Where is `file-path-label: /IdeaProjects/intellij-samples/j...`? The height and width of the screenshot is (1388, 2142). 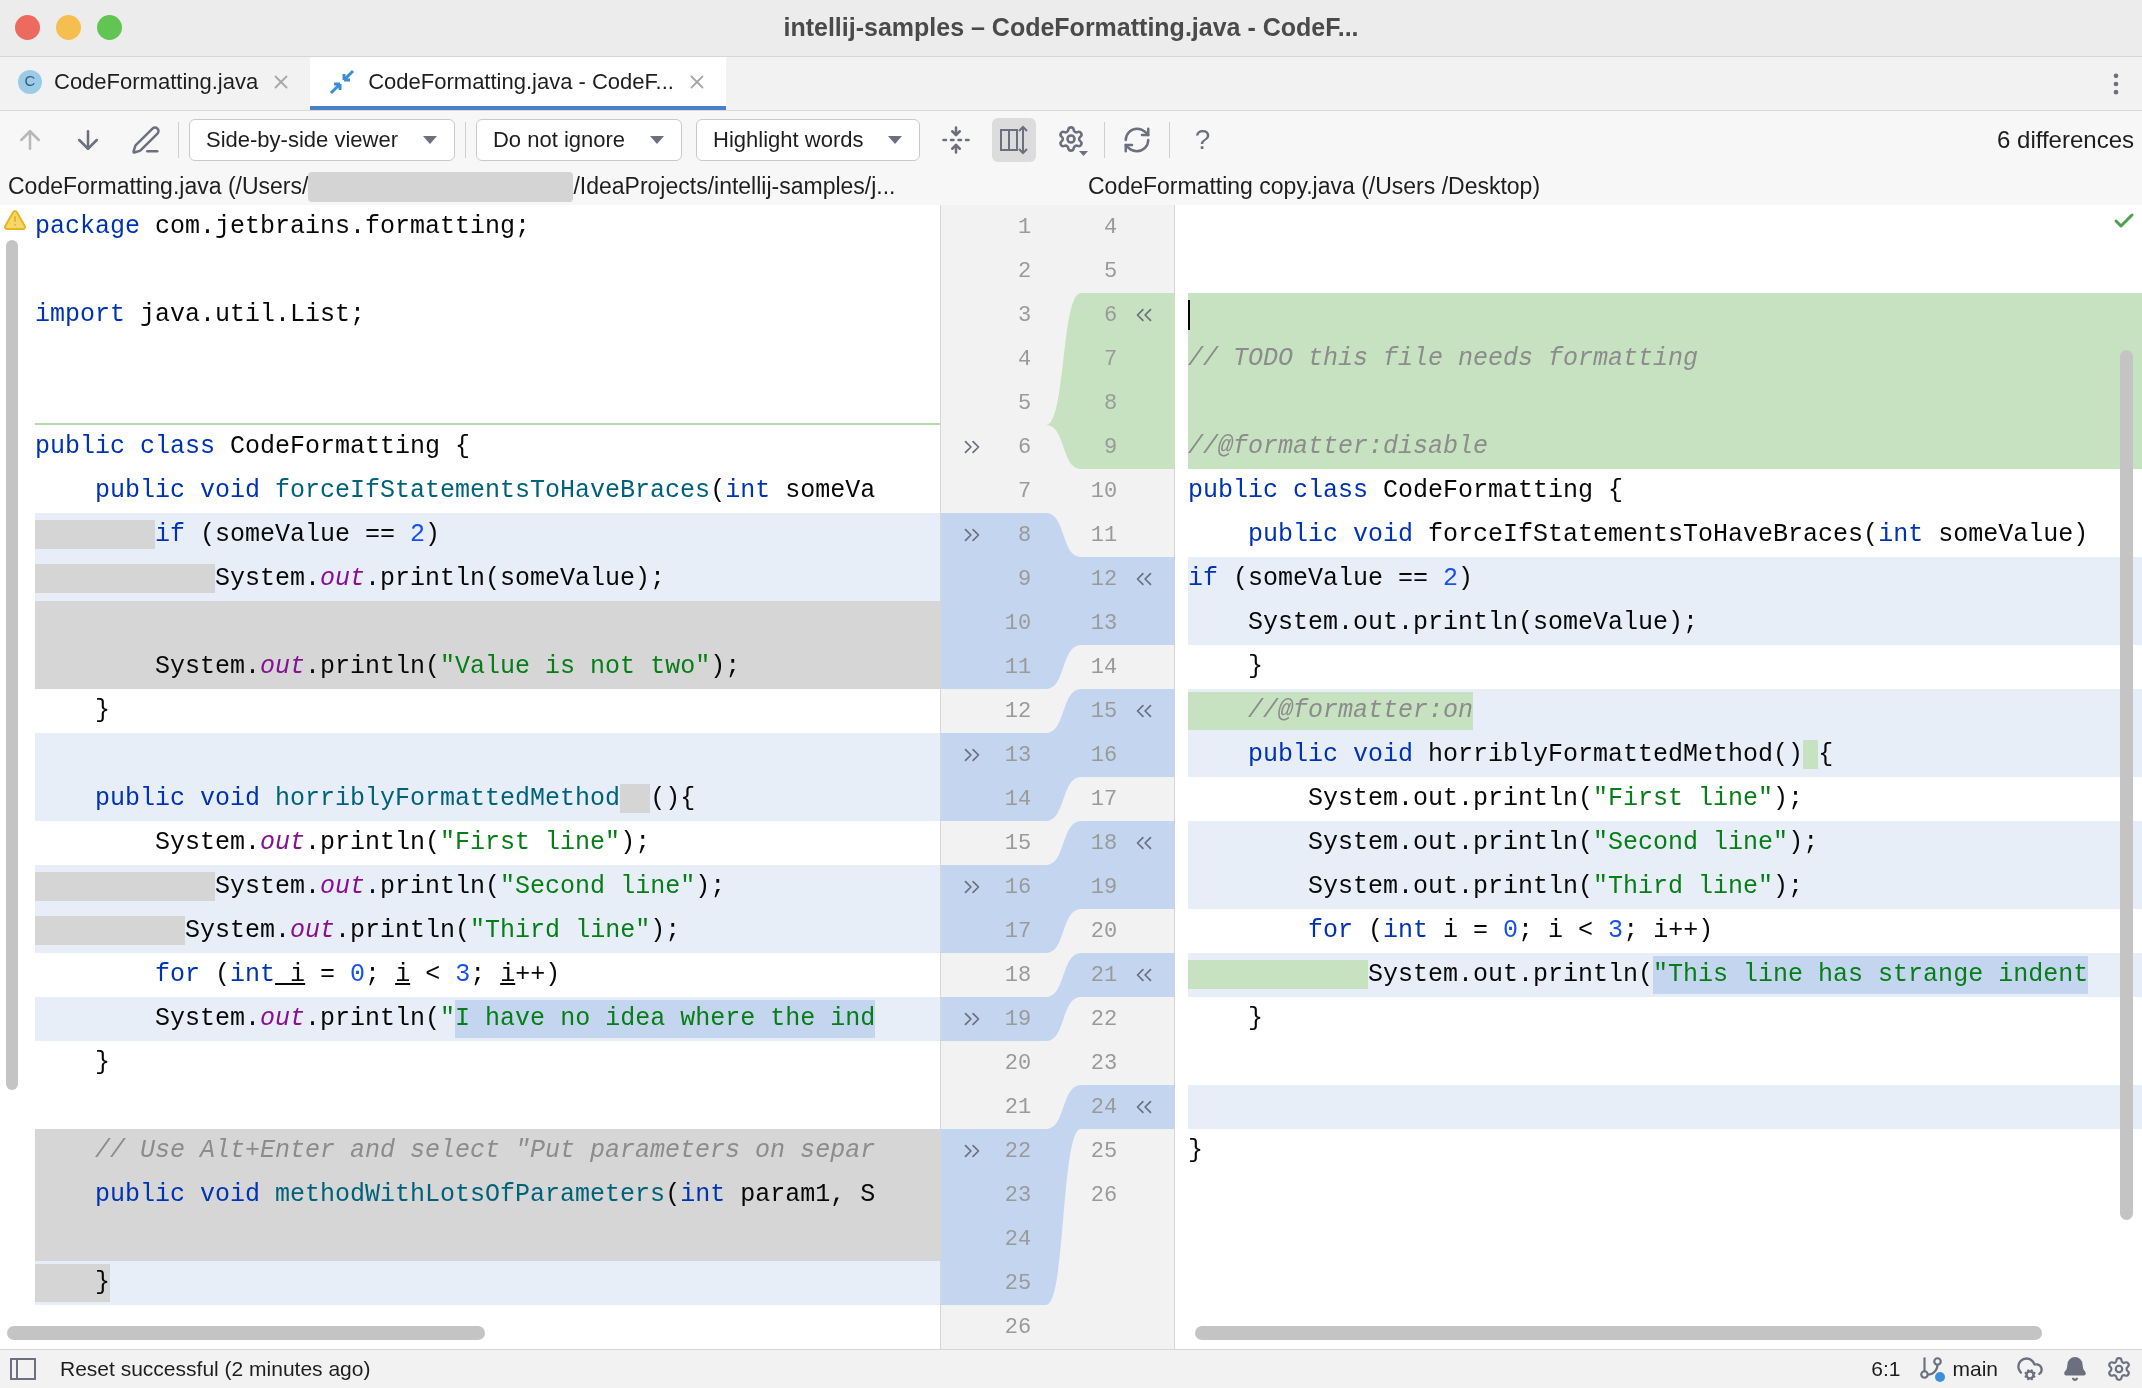 file-path-label: /IdeaProjects/intellij-samples/j... is located at coordinates (734, 187).